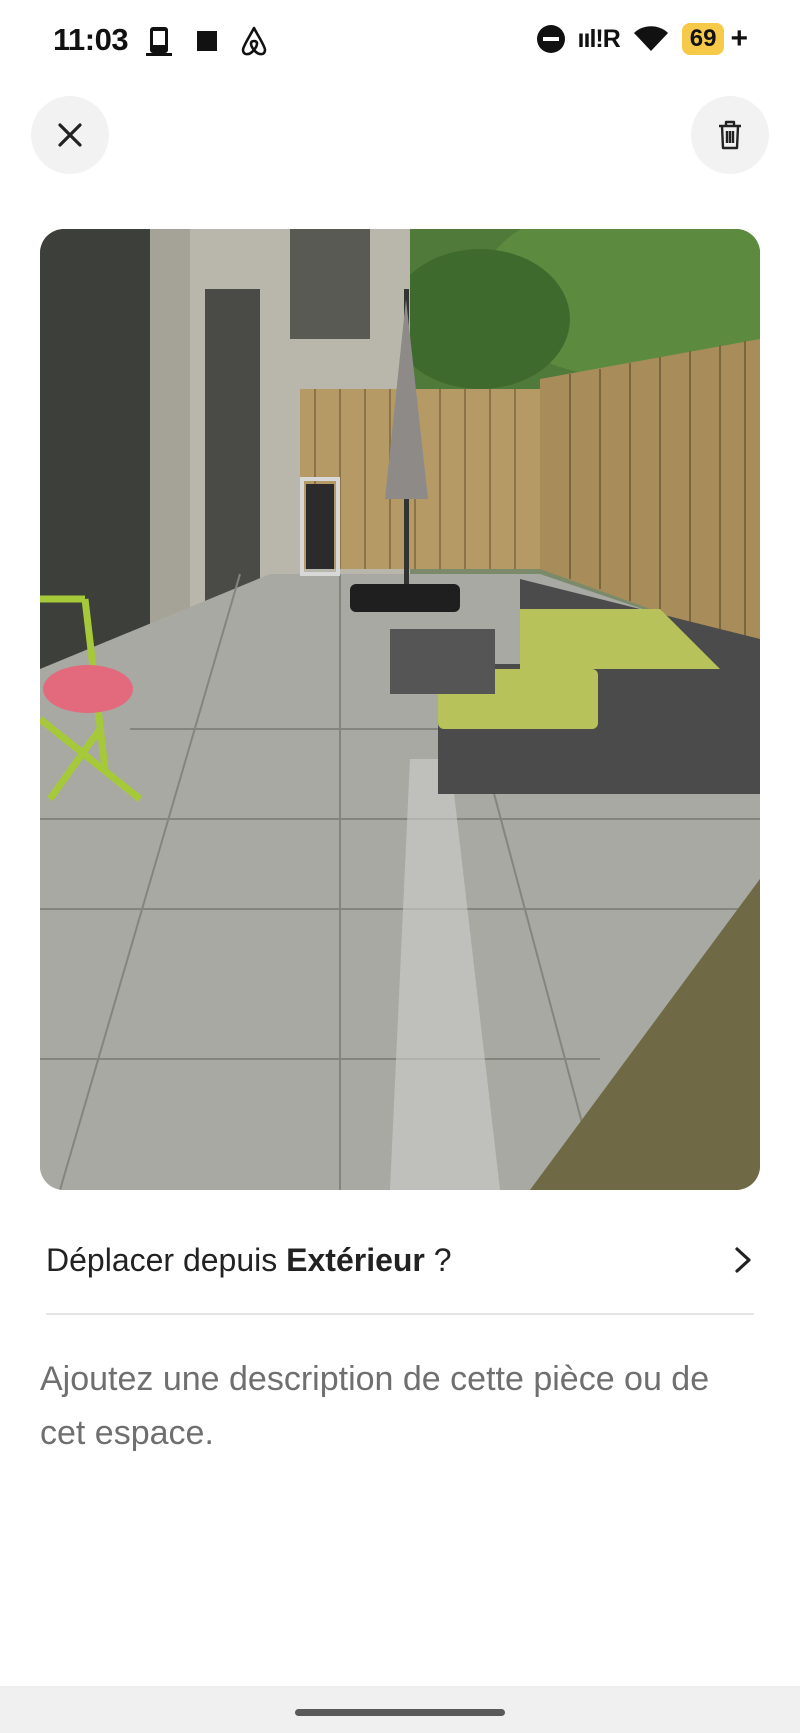  What do you see at coordinates (599, 38) in the screenshot?
I see `network-indicator: ııl!R` at bounding box center [599, 38].